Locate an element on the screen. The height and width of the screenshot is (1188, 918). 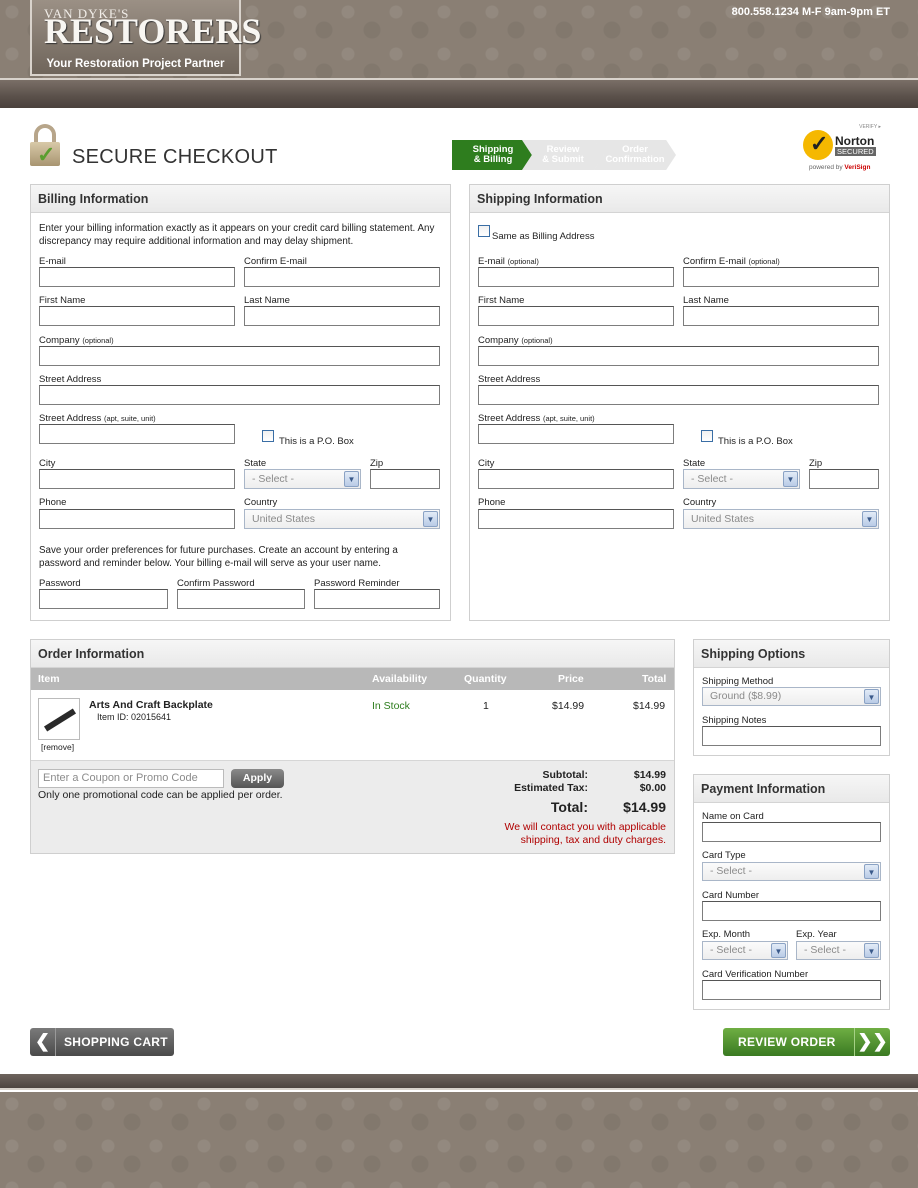
exp-month-select: - Select - ▼ is located at coordinates (745, 950).